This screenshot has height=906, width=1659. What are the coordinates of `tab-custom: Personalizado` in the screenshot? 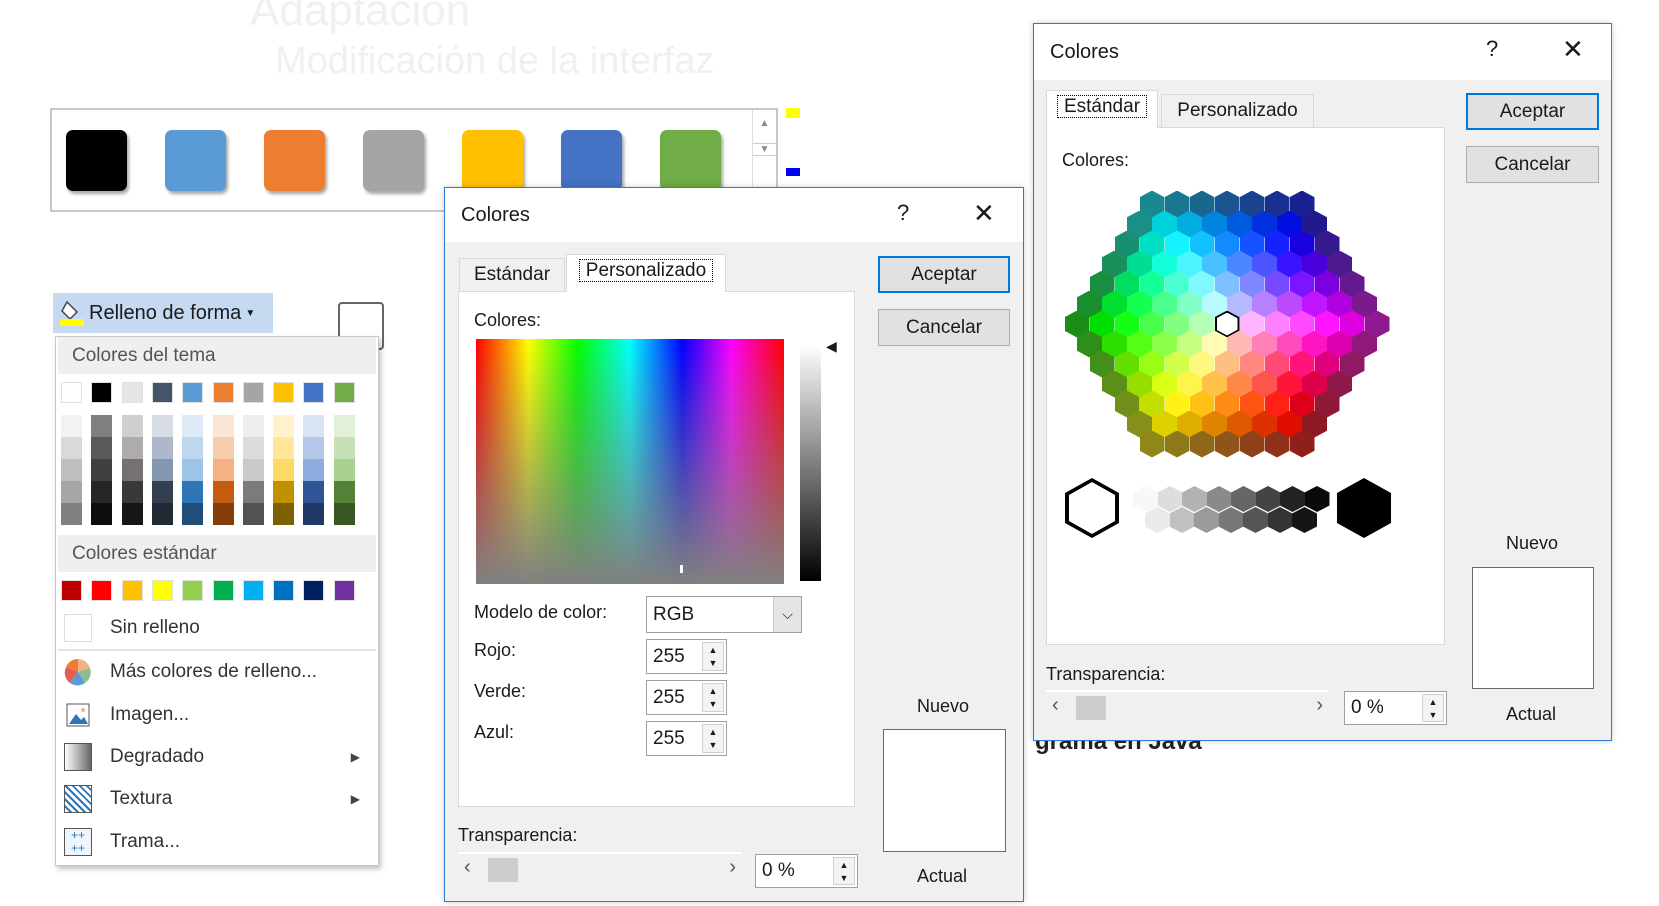 It's located at (646, 273).